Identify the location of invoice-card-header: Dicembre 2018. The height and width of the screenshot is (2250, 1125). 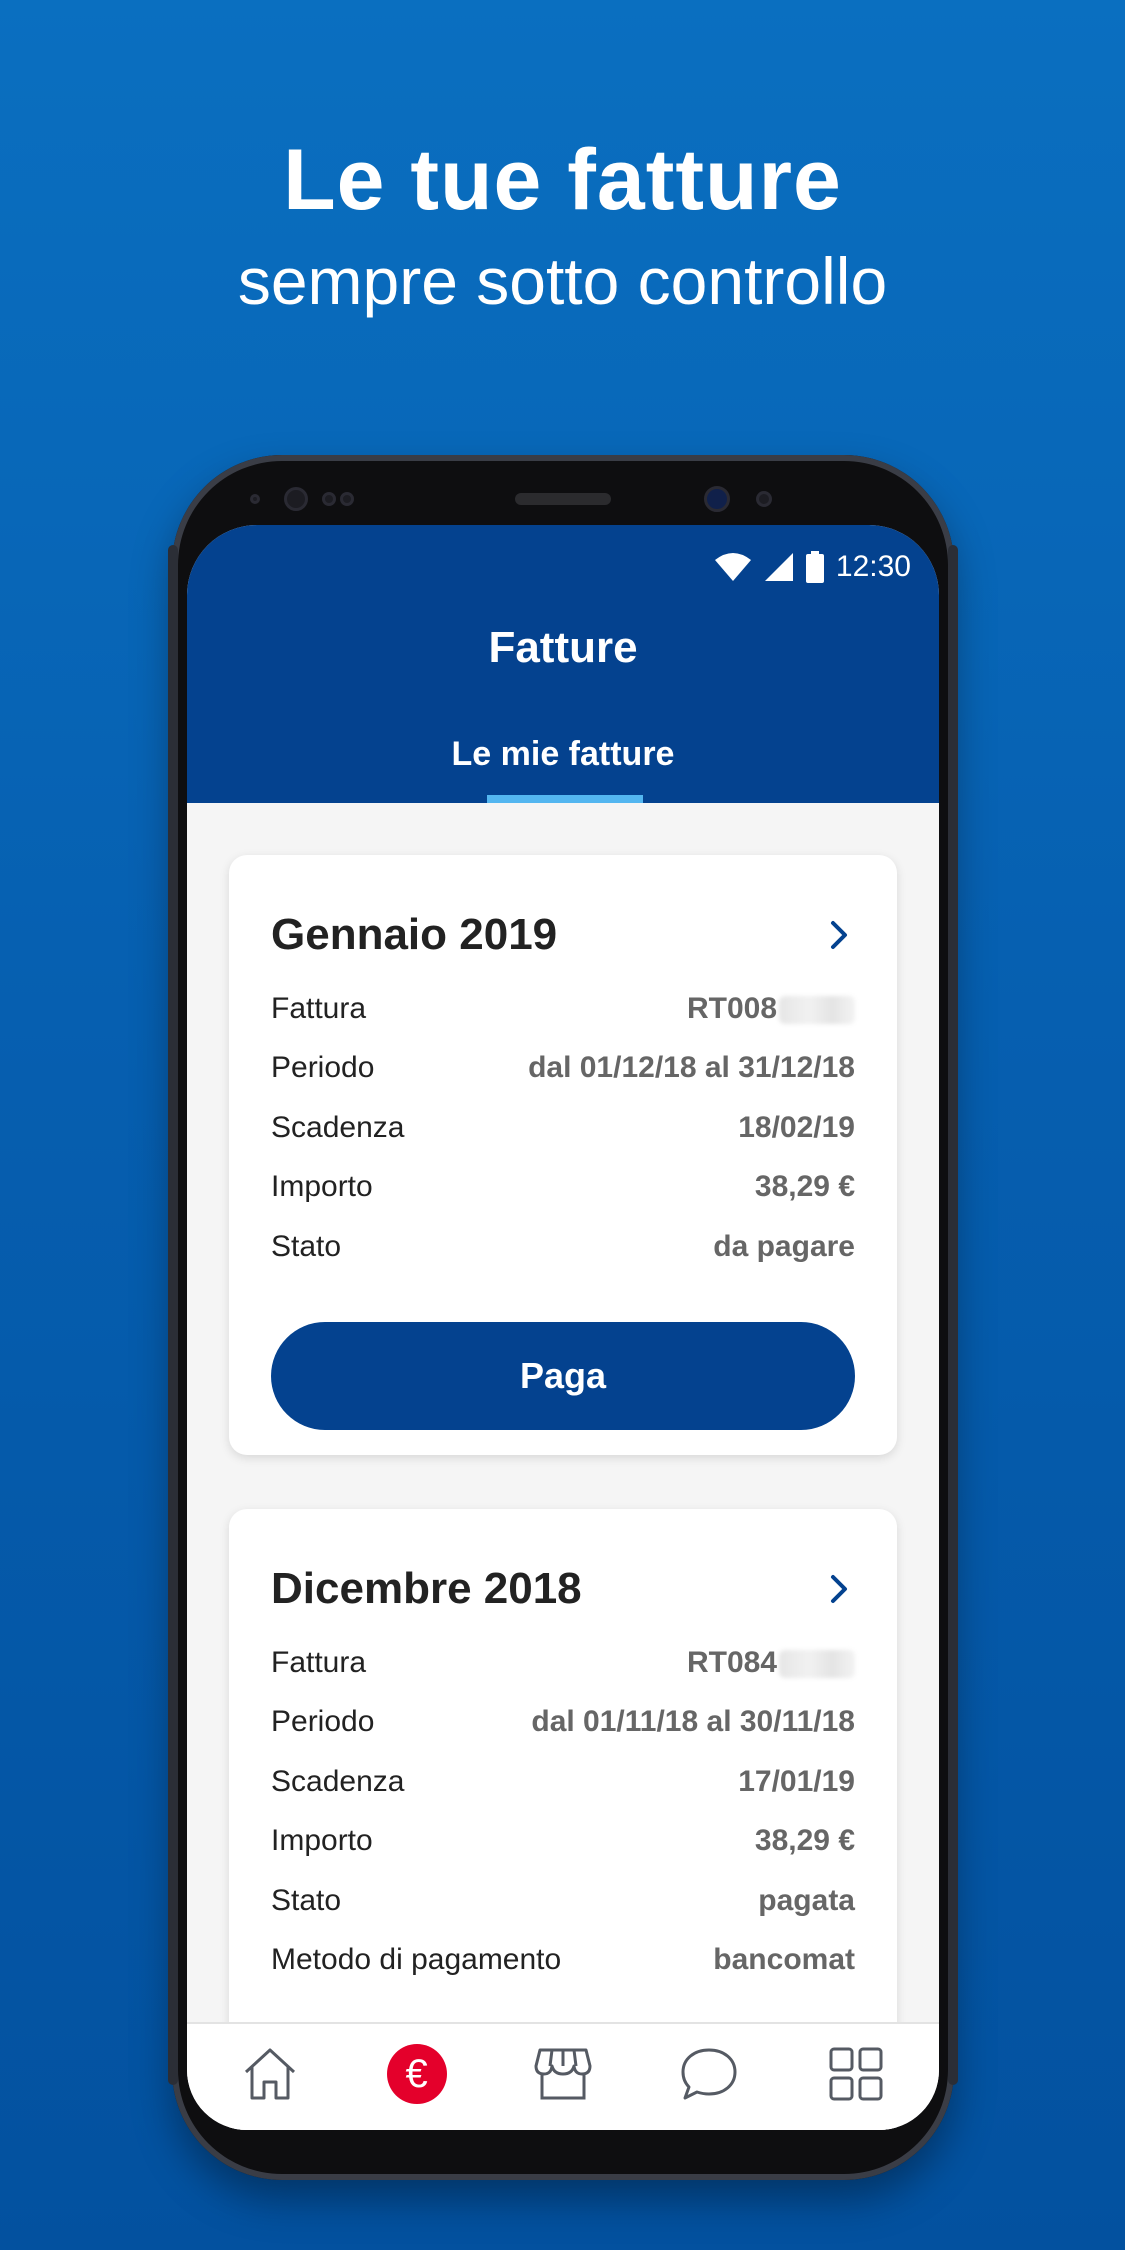
(563, 1589).